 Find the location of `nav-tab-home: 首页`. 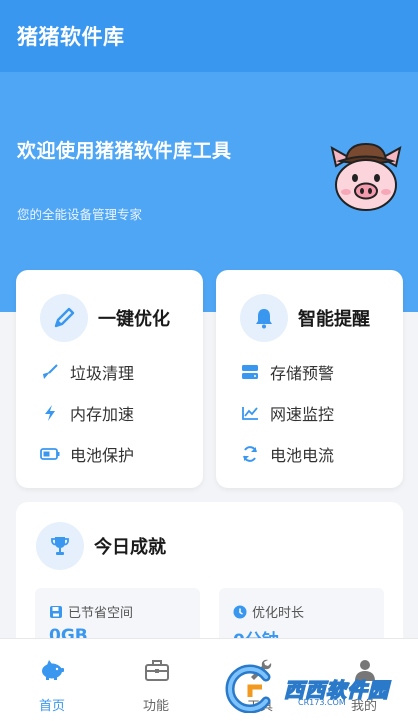

nav-tab-home: 首页 is located at coordinates (52, 680).